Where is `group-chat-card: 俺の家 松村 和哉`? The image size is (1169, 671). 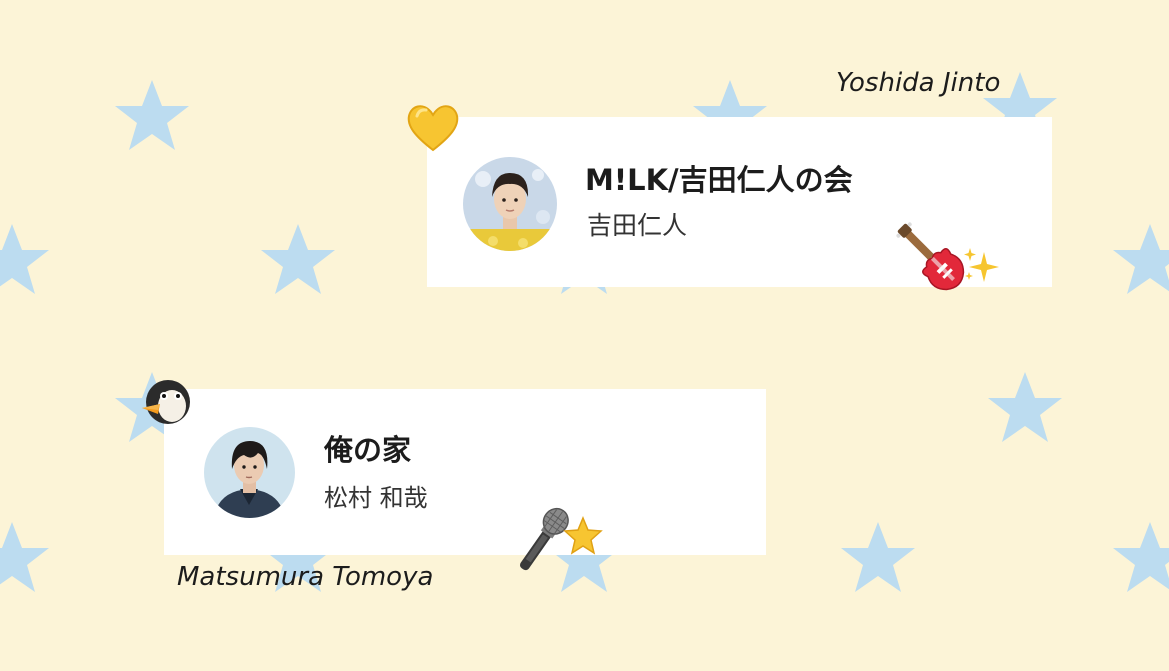 group-chat-card: 俺の家 松村 和哉 is located at coordinates (465, 472).